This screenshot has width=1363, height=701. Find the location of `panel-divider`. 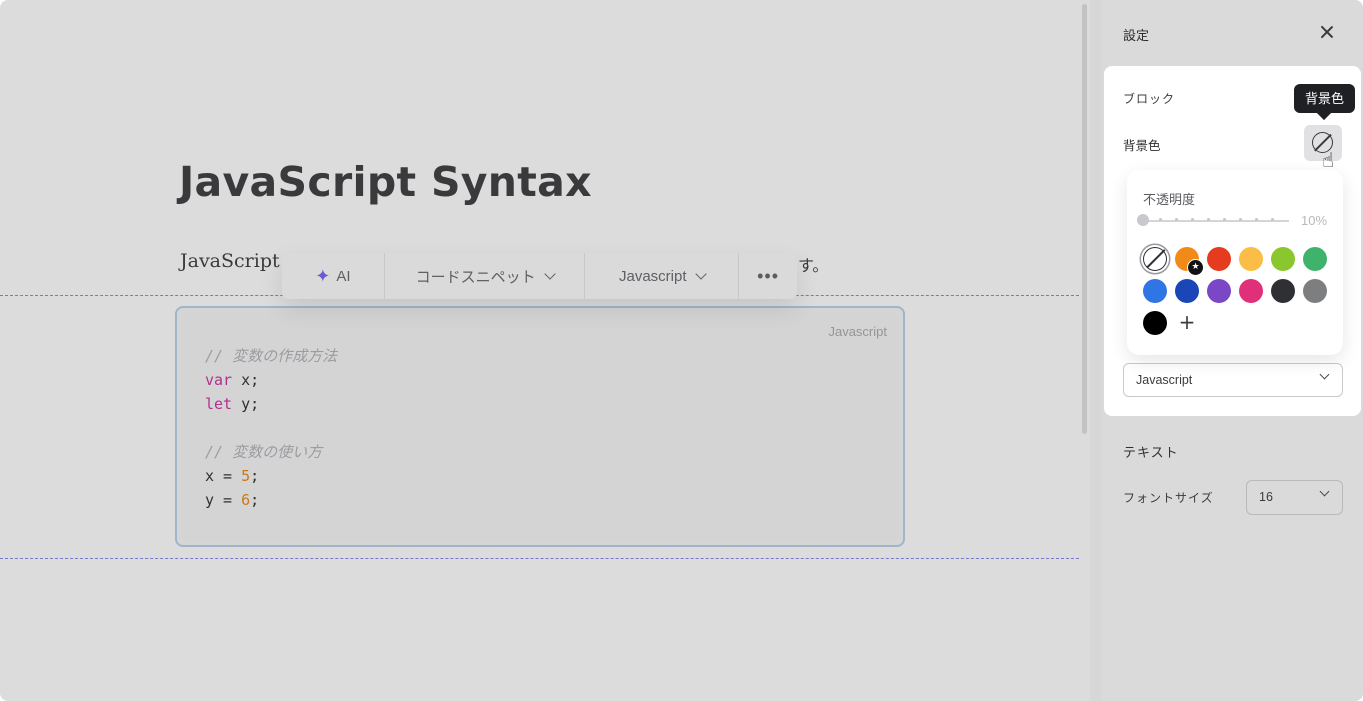

panel-divider is located at coordinates (1096, 350).